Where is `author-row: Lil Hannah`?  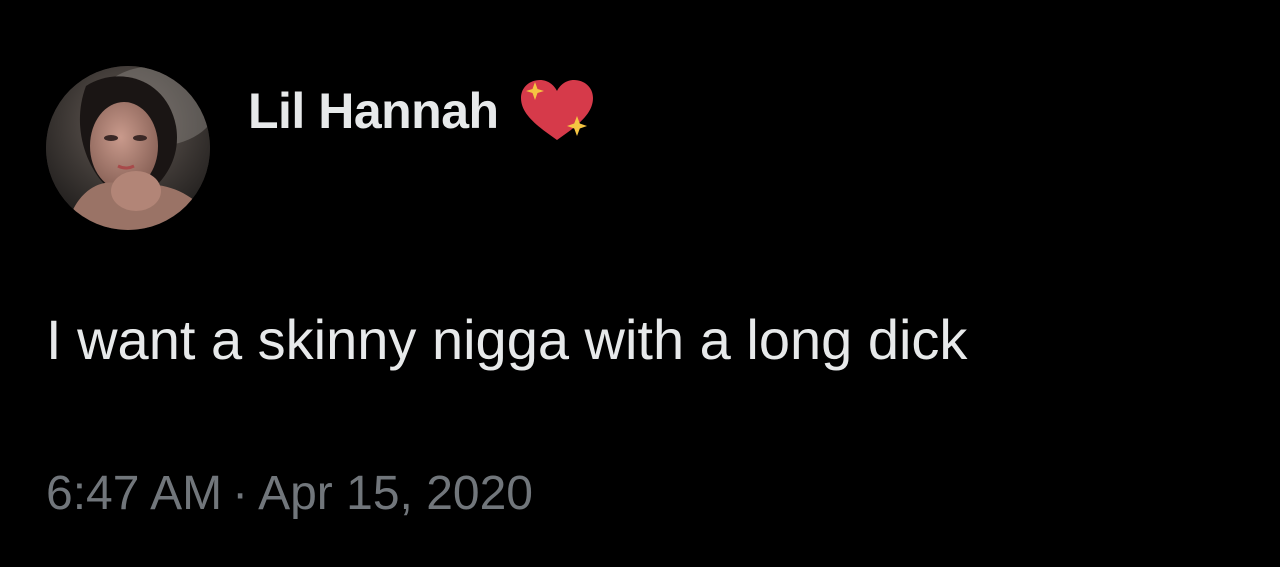 author-row: Lil Hannah is located at coordinates (422, 111).